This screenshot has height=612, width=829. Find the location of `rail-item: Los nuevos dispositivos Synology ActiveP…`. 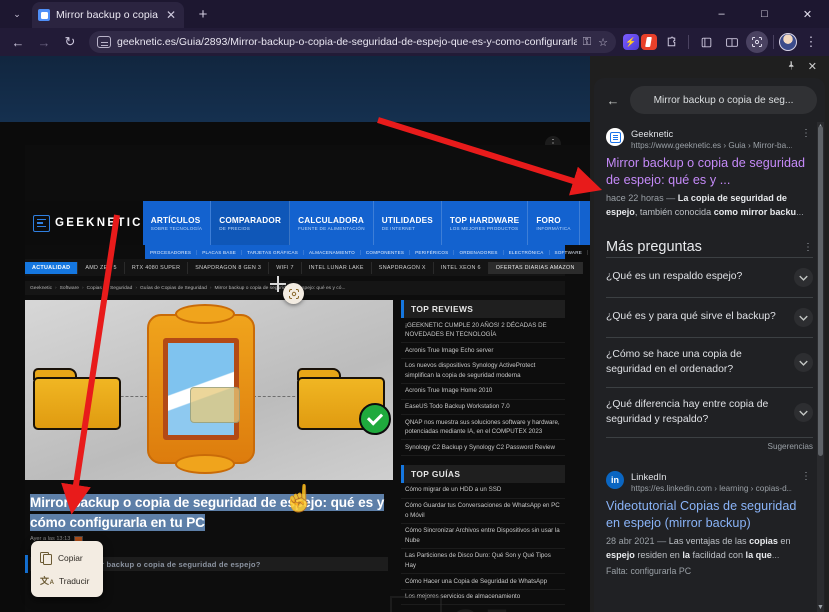

rail-item: Los nuevos dispositivos Synology ActiveP… is located at coordinates (483, 371).